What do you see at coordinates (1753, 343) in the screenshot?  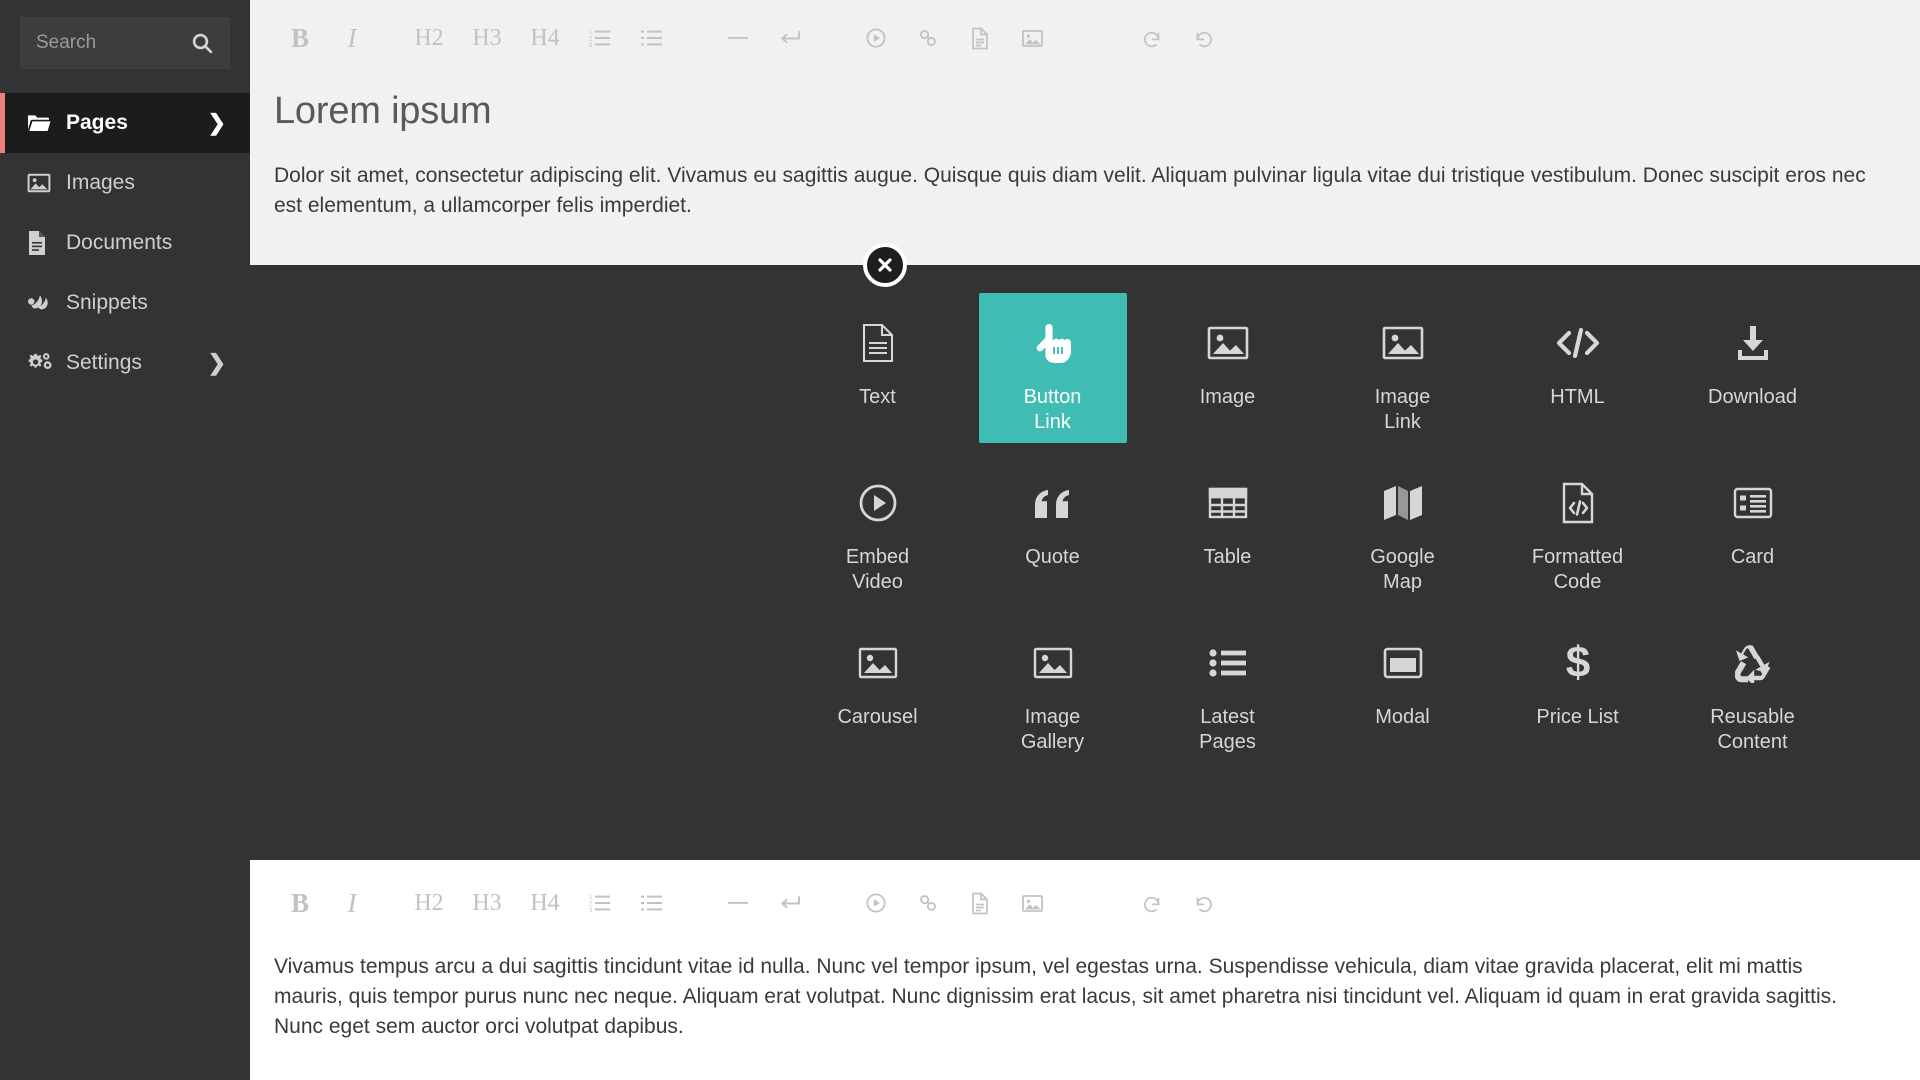 I see `download-icon` at bounding box center [1753, 343].